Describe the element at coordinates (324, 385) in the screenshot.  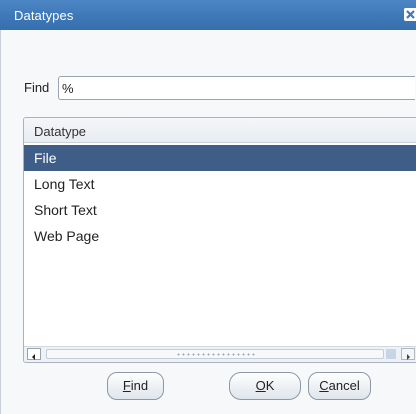
I see `cancel-button-mnemonic: C` at that location.